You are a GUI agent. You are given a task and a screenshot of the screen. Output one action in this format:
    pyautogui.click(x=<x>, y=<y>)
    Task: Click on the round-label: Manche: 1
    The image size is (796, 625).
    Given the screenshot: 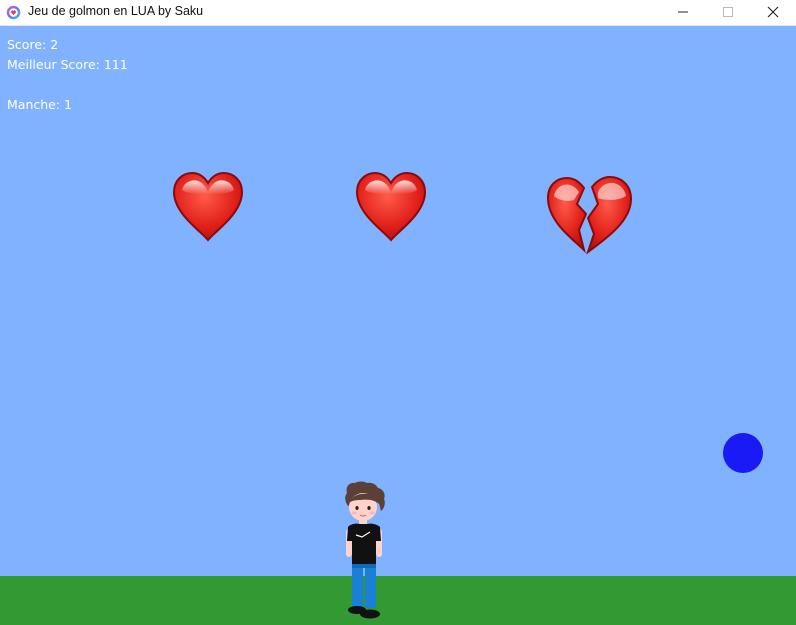 What is the action you would take?
    pyautogui.click(x=39, y=104)
    